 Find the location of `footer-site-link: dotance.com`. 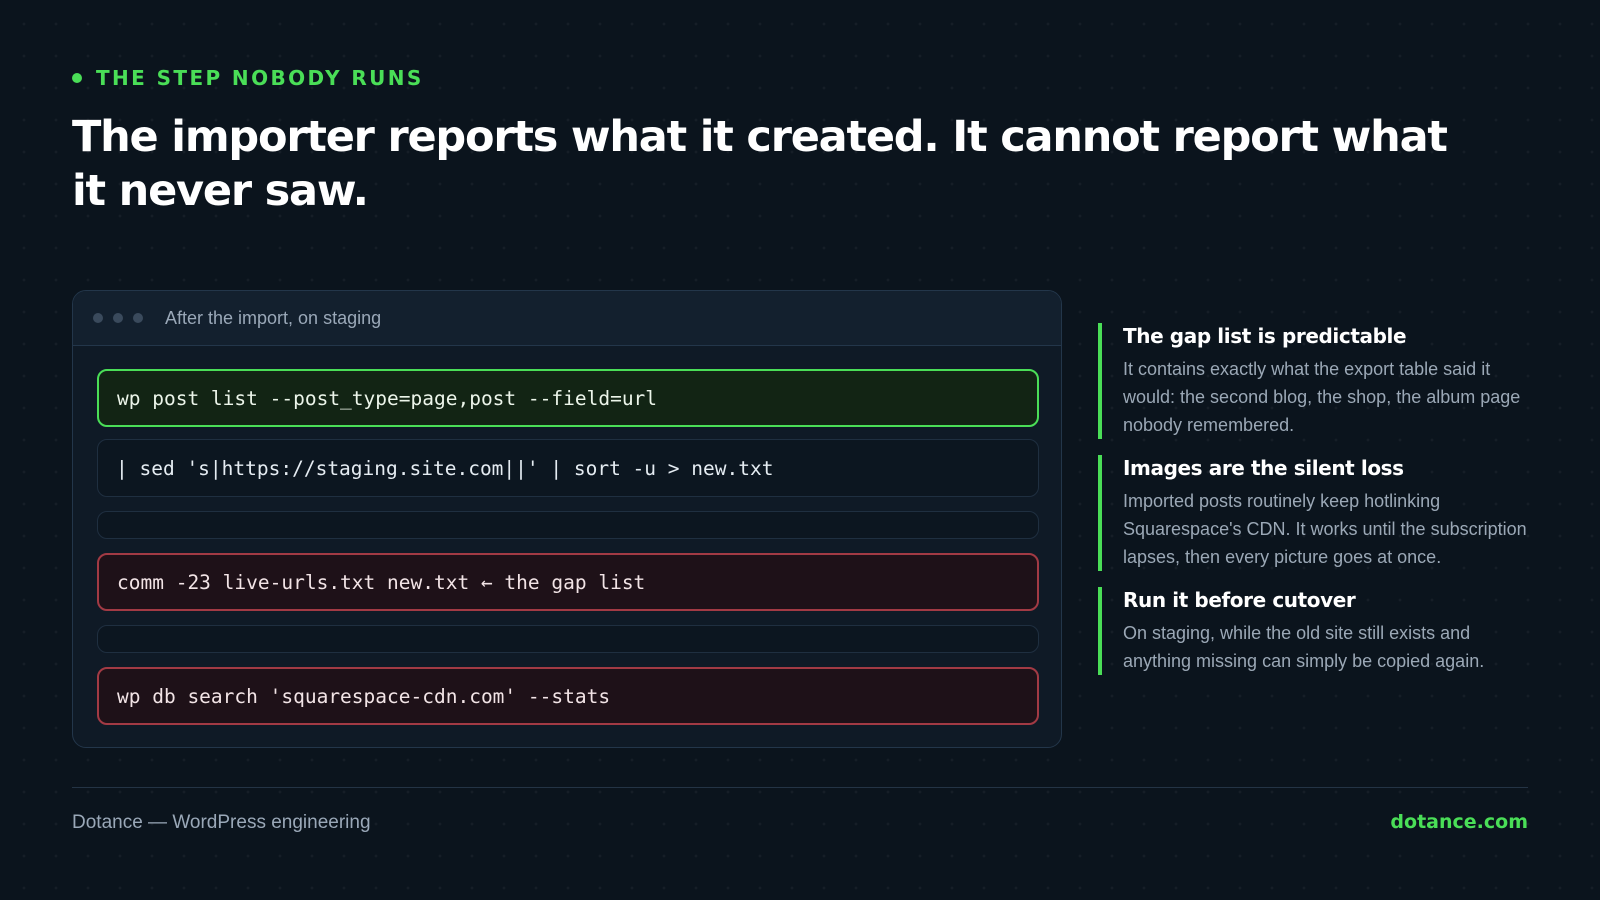

footer-site-link: dotance.com is located at coordinates (1459, 822).